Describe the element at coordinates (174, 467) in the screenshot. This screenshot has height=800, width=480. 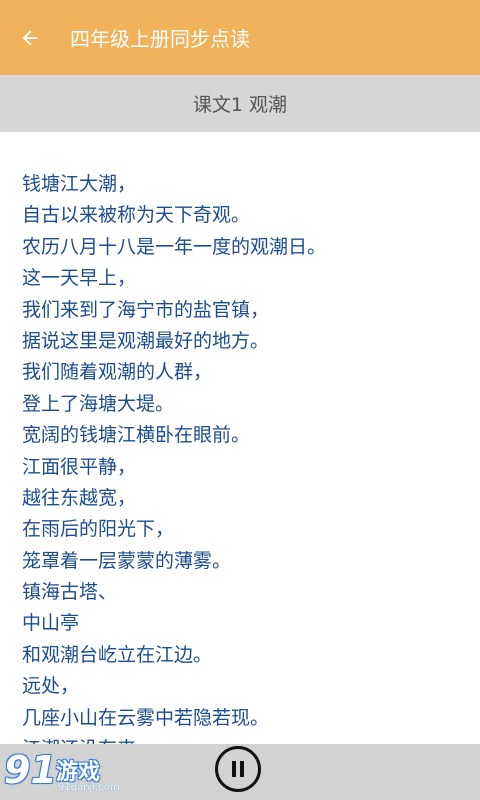
I see `text-line: 江面很平静，` at that location.